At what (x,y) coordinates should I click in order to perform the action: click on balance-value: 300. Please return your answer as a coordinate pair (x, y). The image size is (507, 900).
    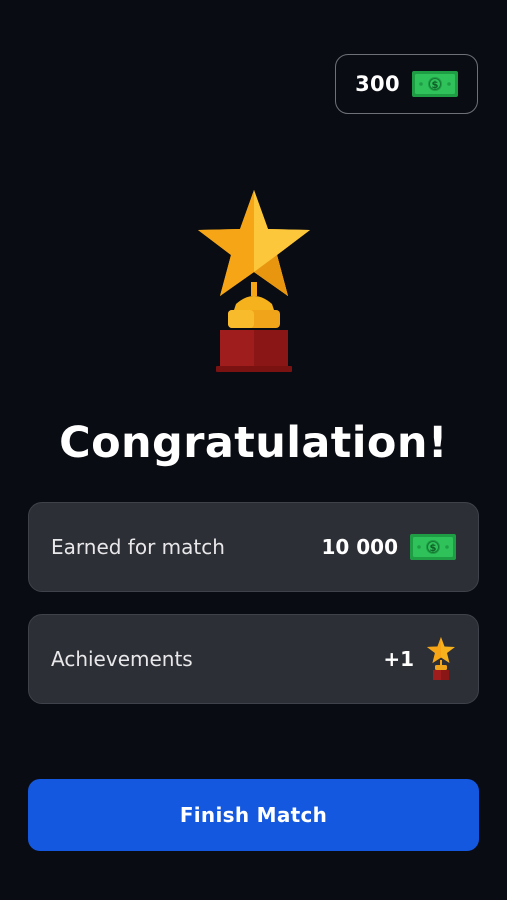
    Looking at the image, I should click on (377, 84).